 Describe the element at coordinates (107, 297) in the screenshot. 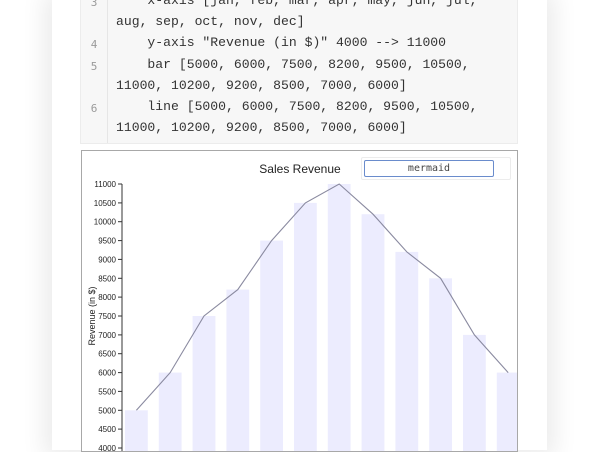

I see `y-tick-label: 8000` at that location.